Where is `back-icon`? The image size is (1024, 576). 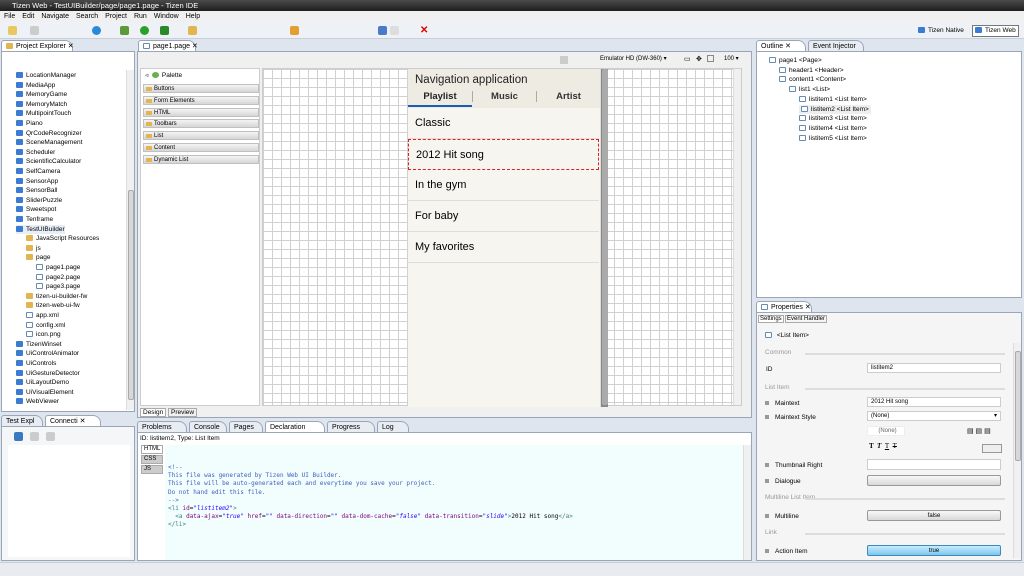 back-icon is located at coordinates (294, 30).